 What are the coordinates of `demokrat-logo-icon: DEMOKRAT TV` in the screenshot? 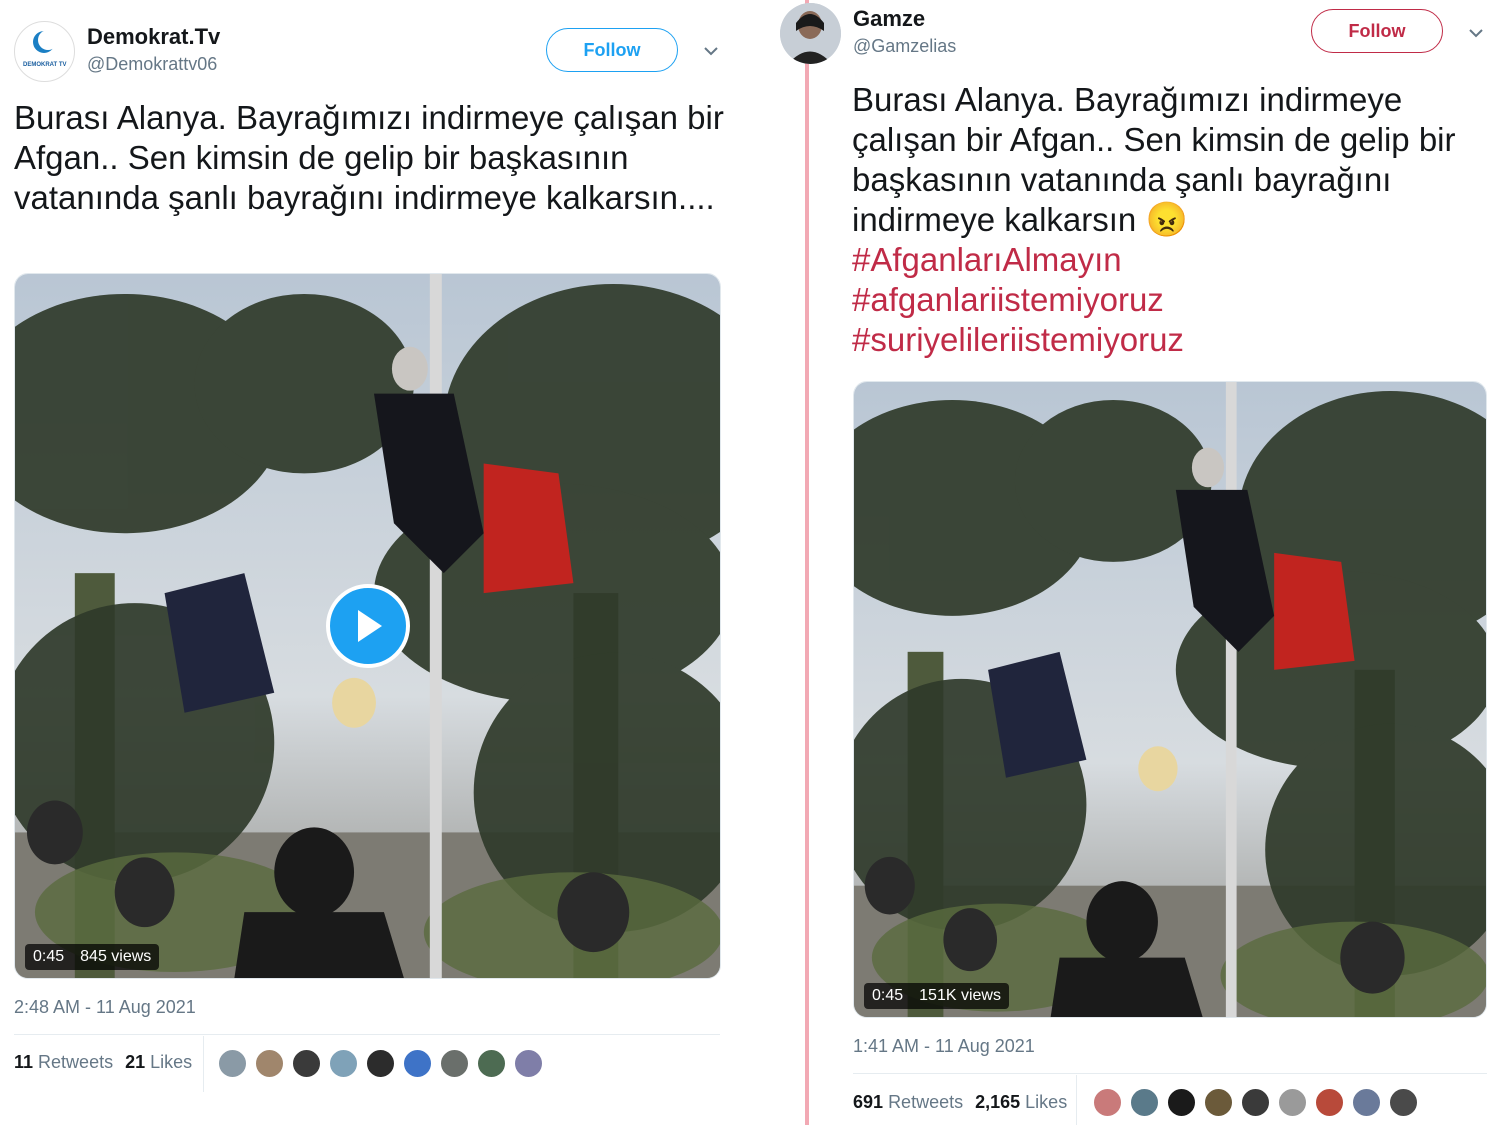 It's located at (45, 49).